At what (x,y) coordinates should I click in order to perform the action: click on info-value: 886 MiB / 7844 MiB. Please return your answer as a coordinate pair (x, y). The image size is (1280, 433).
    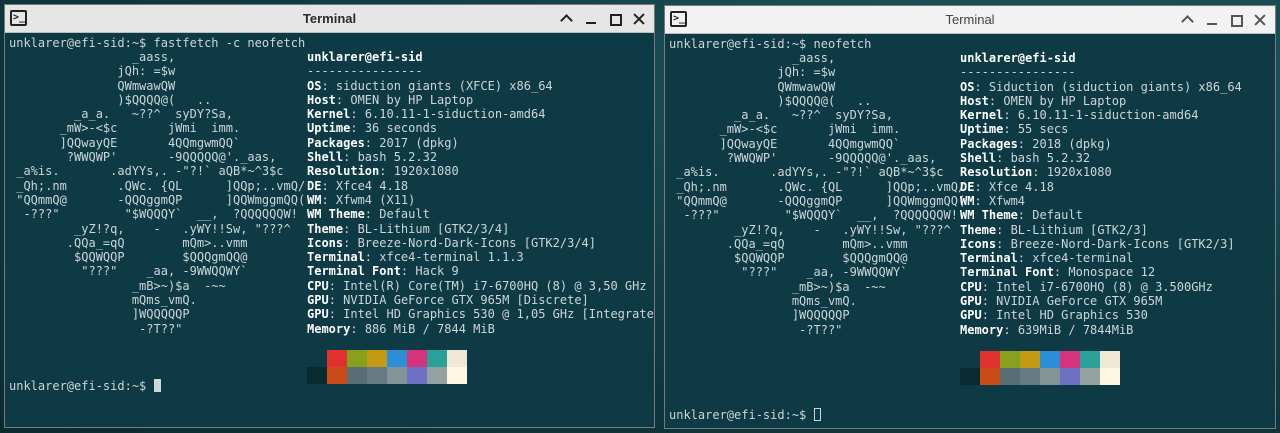
    Looking at the image, I should click on (429, 328).